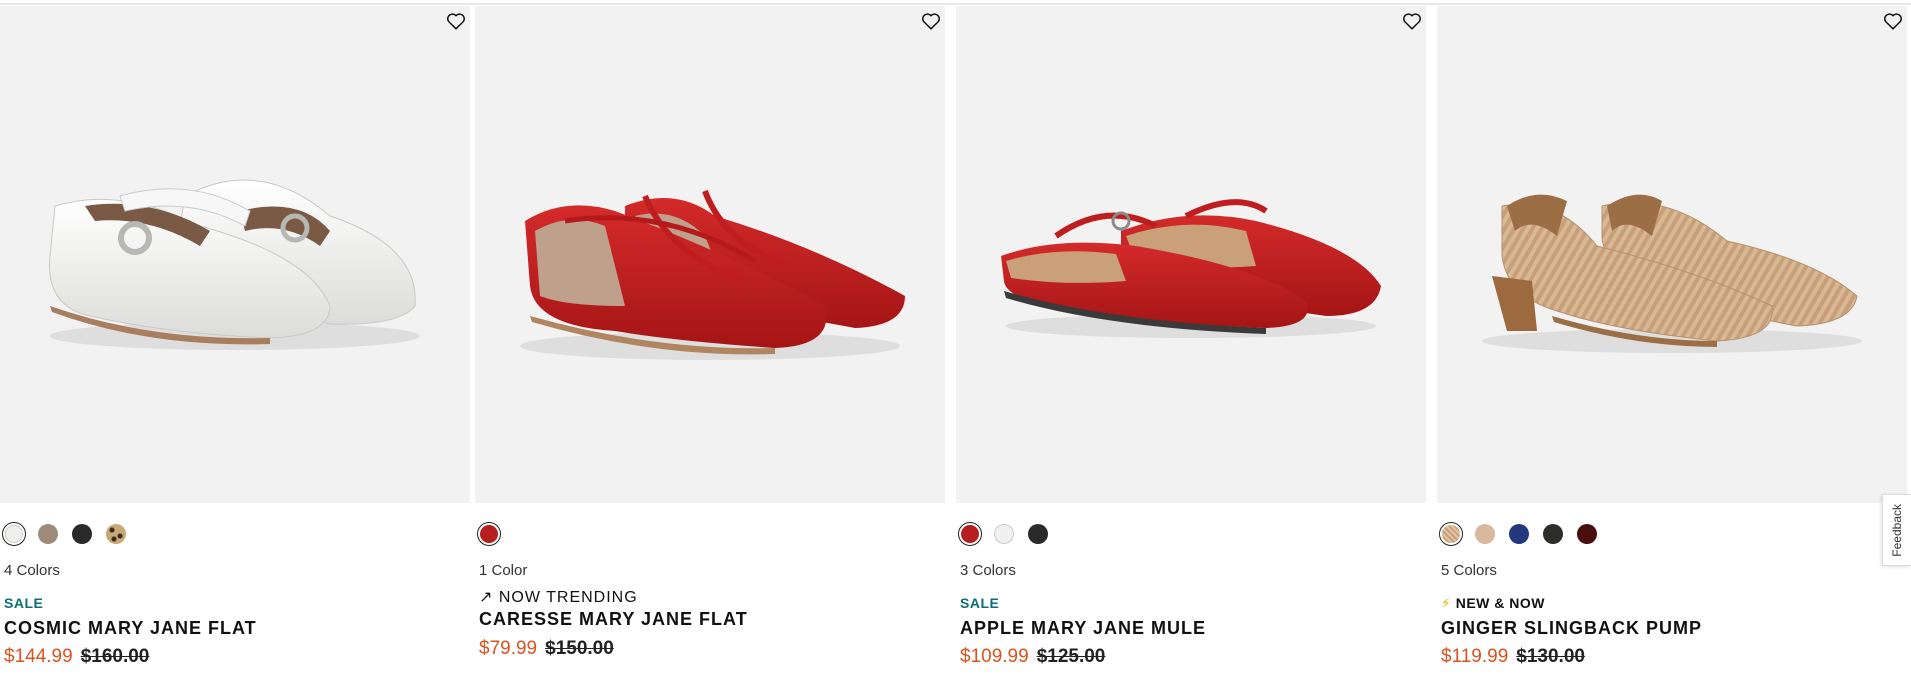 Image resolution: width=1911 pixels, height=687 pixels. What do you see at coordinates (988, 570) in the screenshot?
I see `color-count: 3 Colors` at bounding box center [988, 570].